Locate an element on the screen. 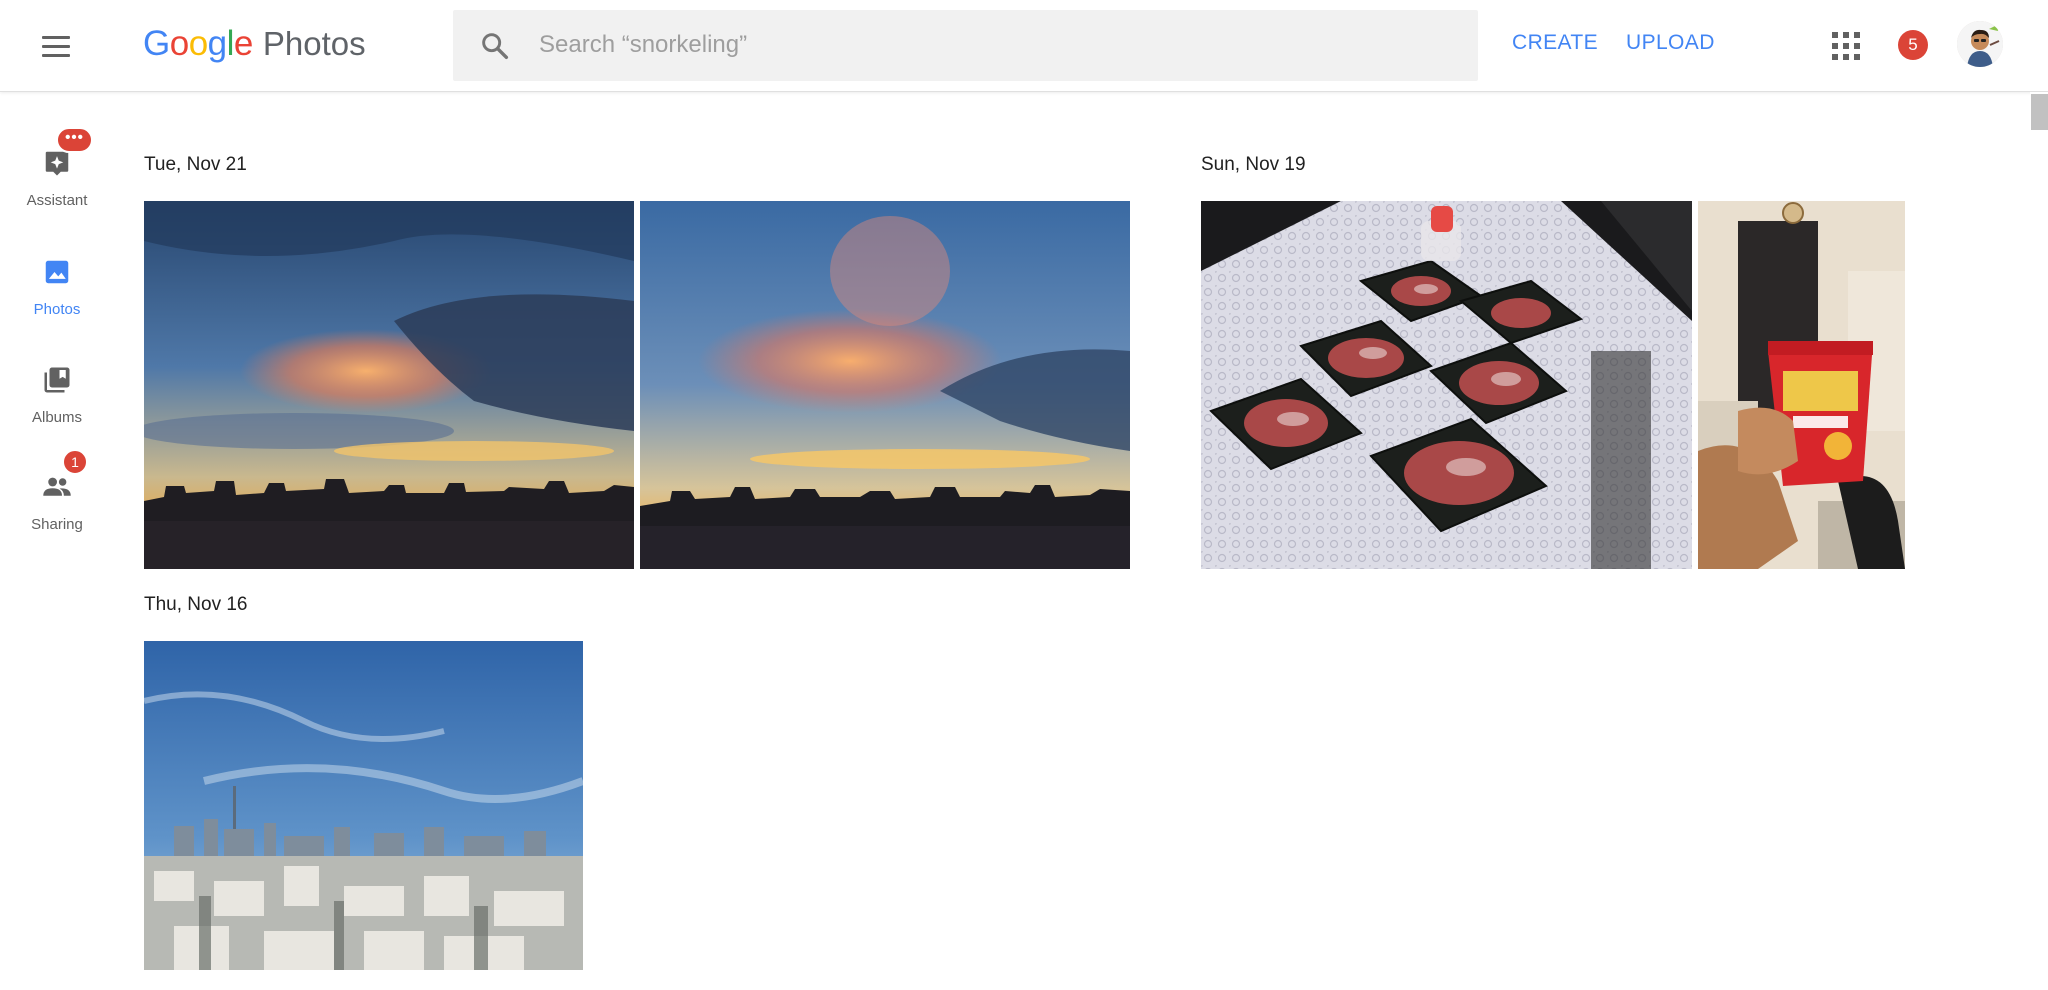 This screenshot has height=990, width=2048. google-photos-logo: Google Photos is located at coordinates (254, 46).